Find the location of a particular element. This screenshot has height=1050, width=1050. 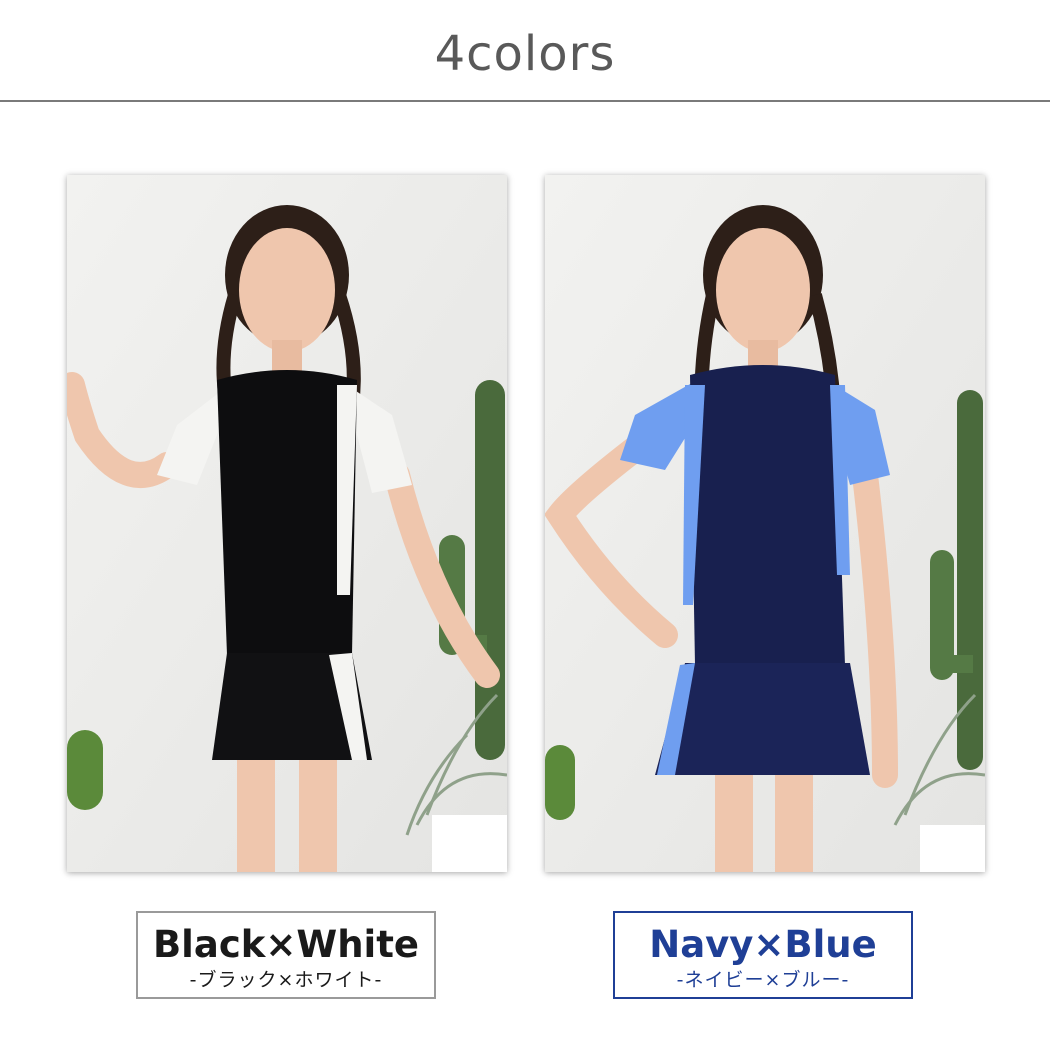

variant-label-black-white: Black×White -ブラック×ホワイト- is located at coordinates (286, 955).